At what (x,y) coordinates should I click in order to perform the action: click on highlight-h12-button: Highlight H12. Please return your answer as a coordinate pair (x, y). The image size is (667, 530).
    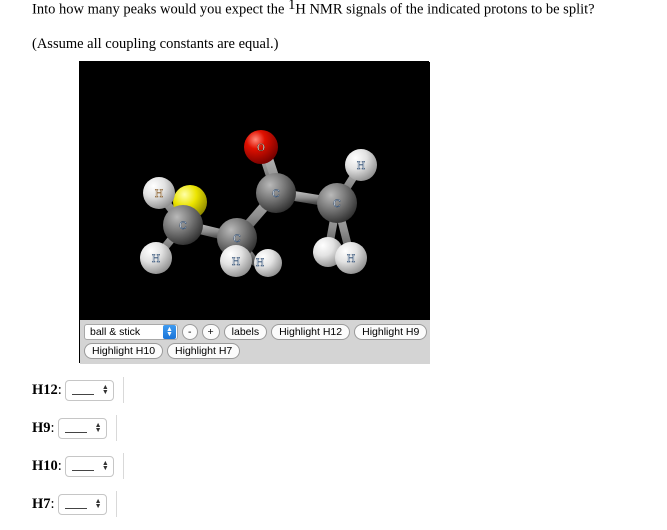
    Looking at the image, I should click on (311, 332).